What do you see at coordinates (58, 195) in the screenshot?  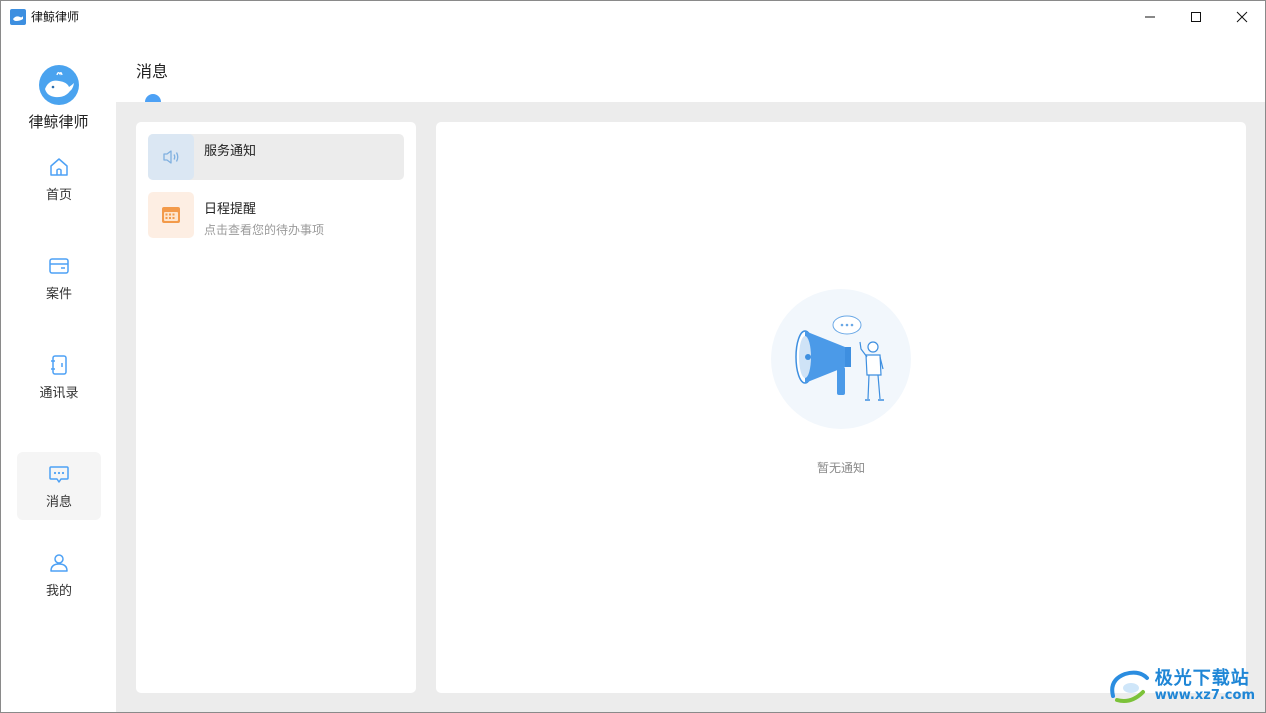 I see `sidebar-item-label: 首页` at bounding box center [58, 195].